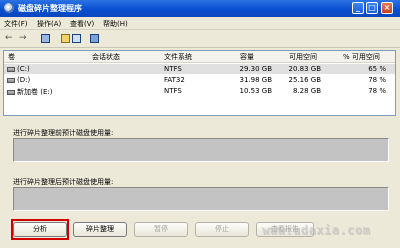  What do you see at coordinates (9, 38) in the screenshot?
I see `back-arrow-icon: ←` at bounding box center [9, 38].